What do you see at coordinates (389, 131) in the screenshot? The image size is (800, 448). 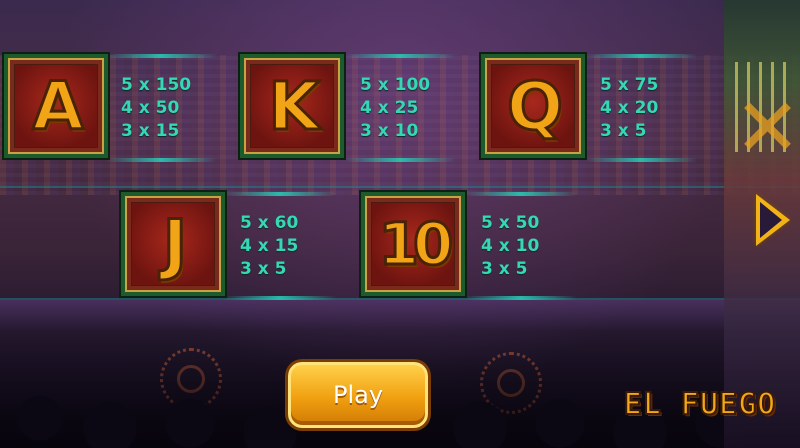 I see `payout-3-of-a-kind: 3 x 10` at bounding box center [389, 131].